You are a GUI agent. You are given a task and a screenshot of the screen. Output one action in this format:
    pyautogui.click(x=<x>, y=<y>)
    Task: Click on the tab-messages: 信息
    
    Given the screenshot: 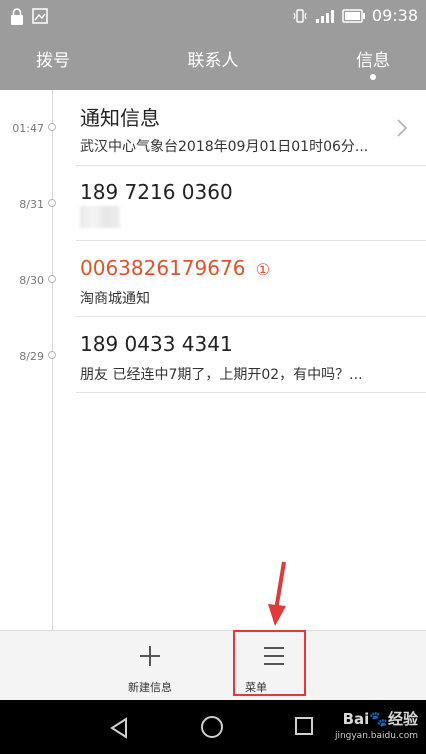 What is the action you would take?
    pyautogui.click(x=373, y=63)
    